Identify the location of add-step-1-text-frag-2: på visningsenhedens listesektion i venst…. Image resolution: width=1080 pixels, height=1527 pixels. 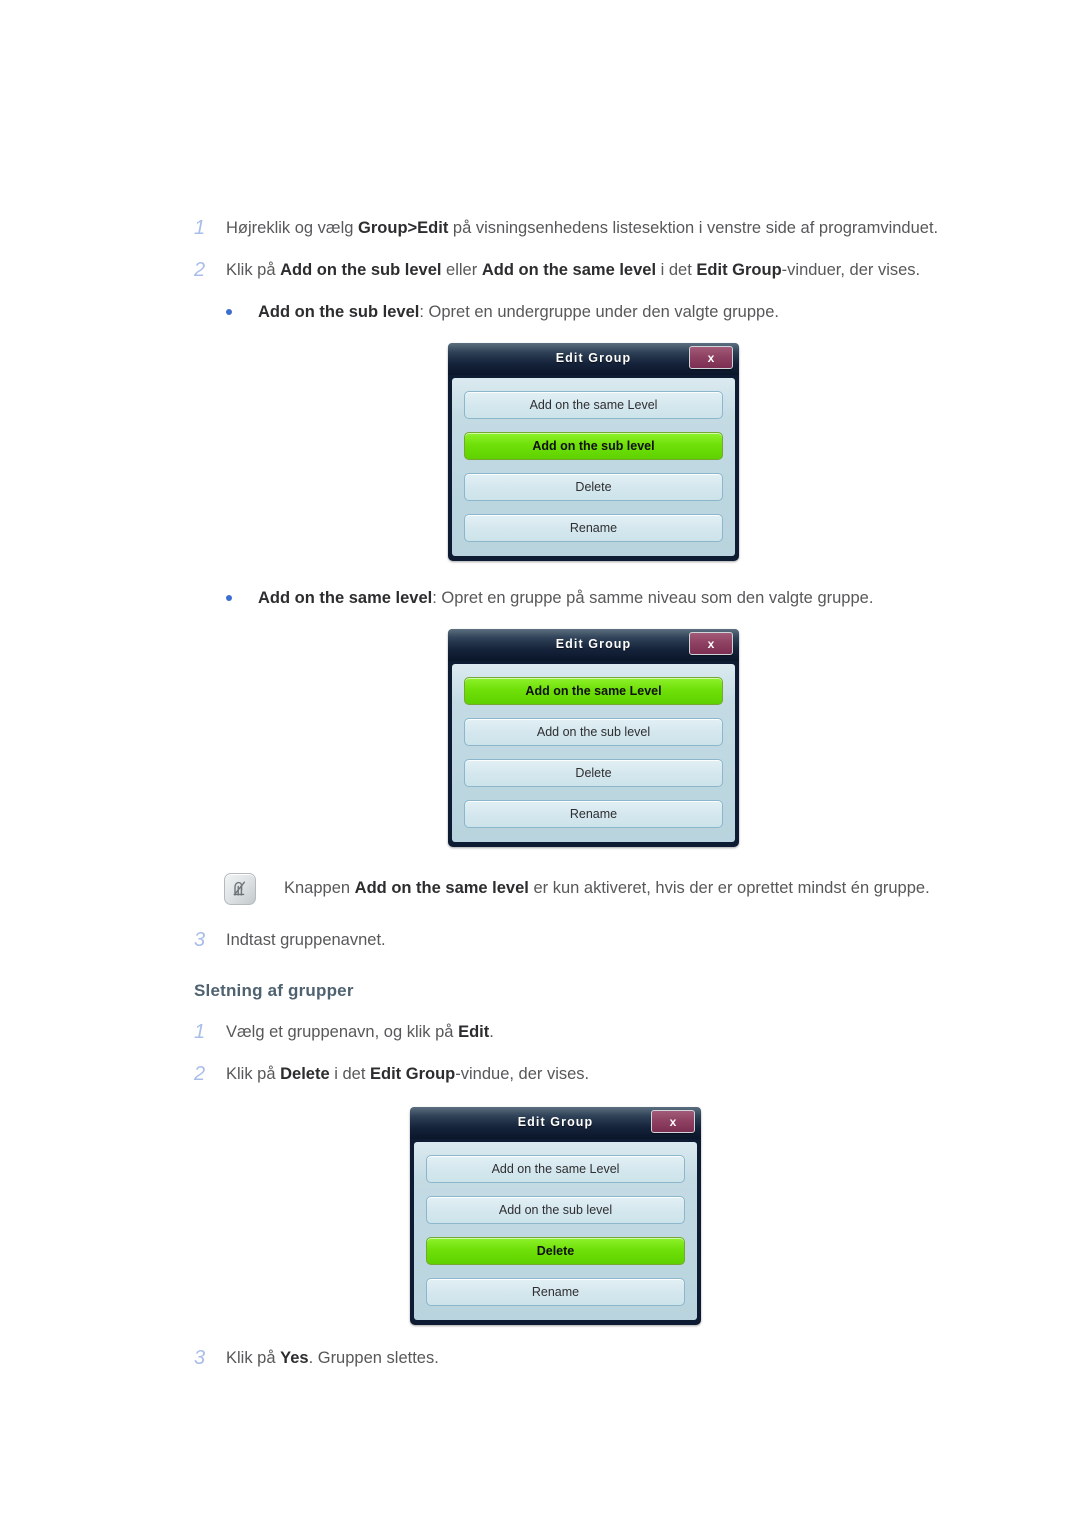
(693, 228).